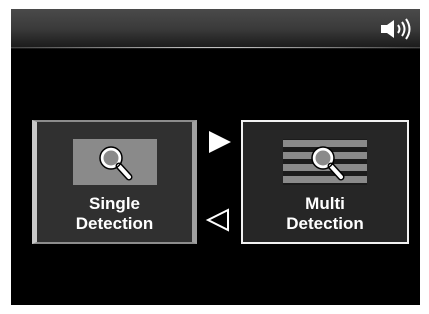 Image resolution: width=429 pixels, height=314 pixels. Describe the element at coordinates (325, 162) in the screenshot. I see `magnifier-lines-icon` at that location.